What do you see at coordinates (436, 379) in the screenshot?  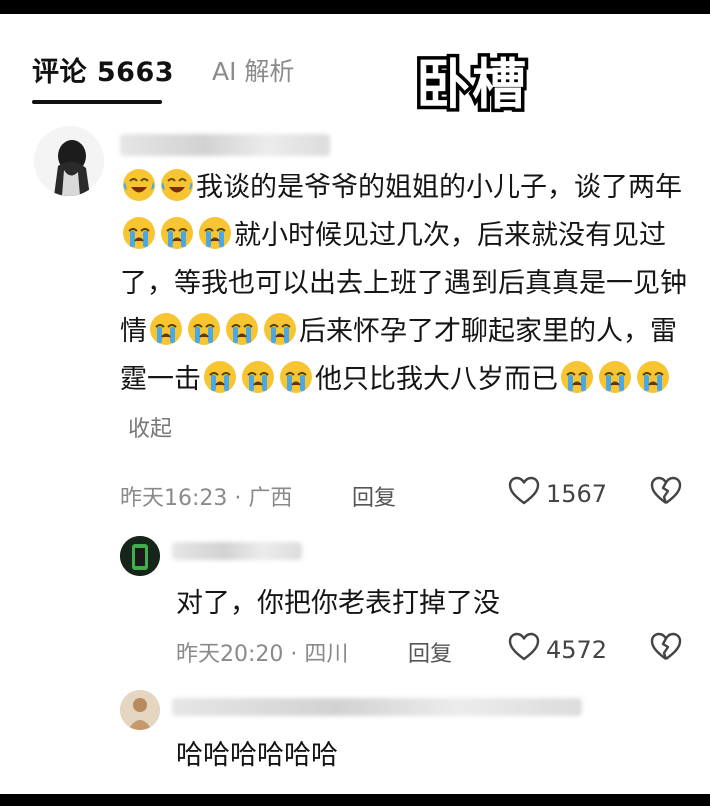 I see `comment-text-part: 他只比我大八岁而已` at bounding box center [436, 379].